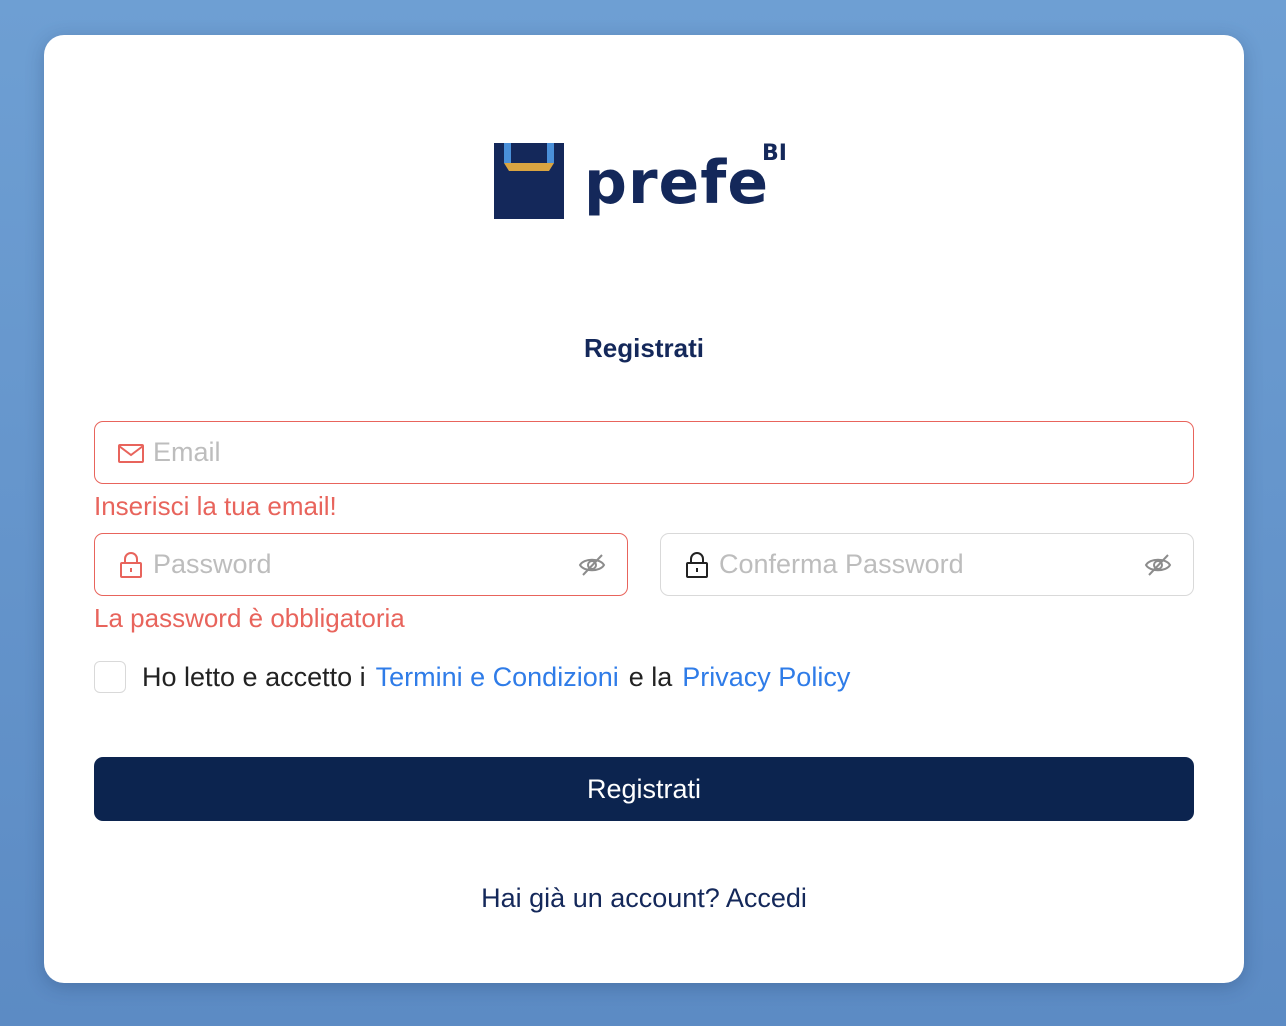 Image resolution: width=1286 pixels, height=1026 pixels. Describe the element at coordinates (644, 898) in the screenshot. I see `login-link: Hai già un account? Accedi` at that location.